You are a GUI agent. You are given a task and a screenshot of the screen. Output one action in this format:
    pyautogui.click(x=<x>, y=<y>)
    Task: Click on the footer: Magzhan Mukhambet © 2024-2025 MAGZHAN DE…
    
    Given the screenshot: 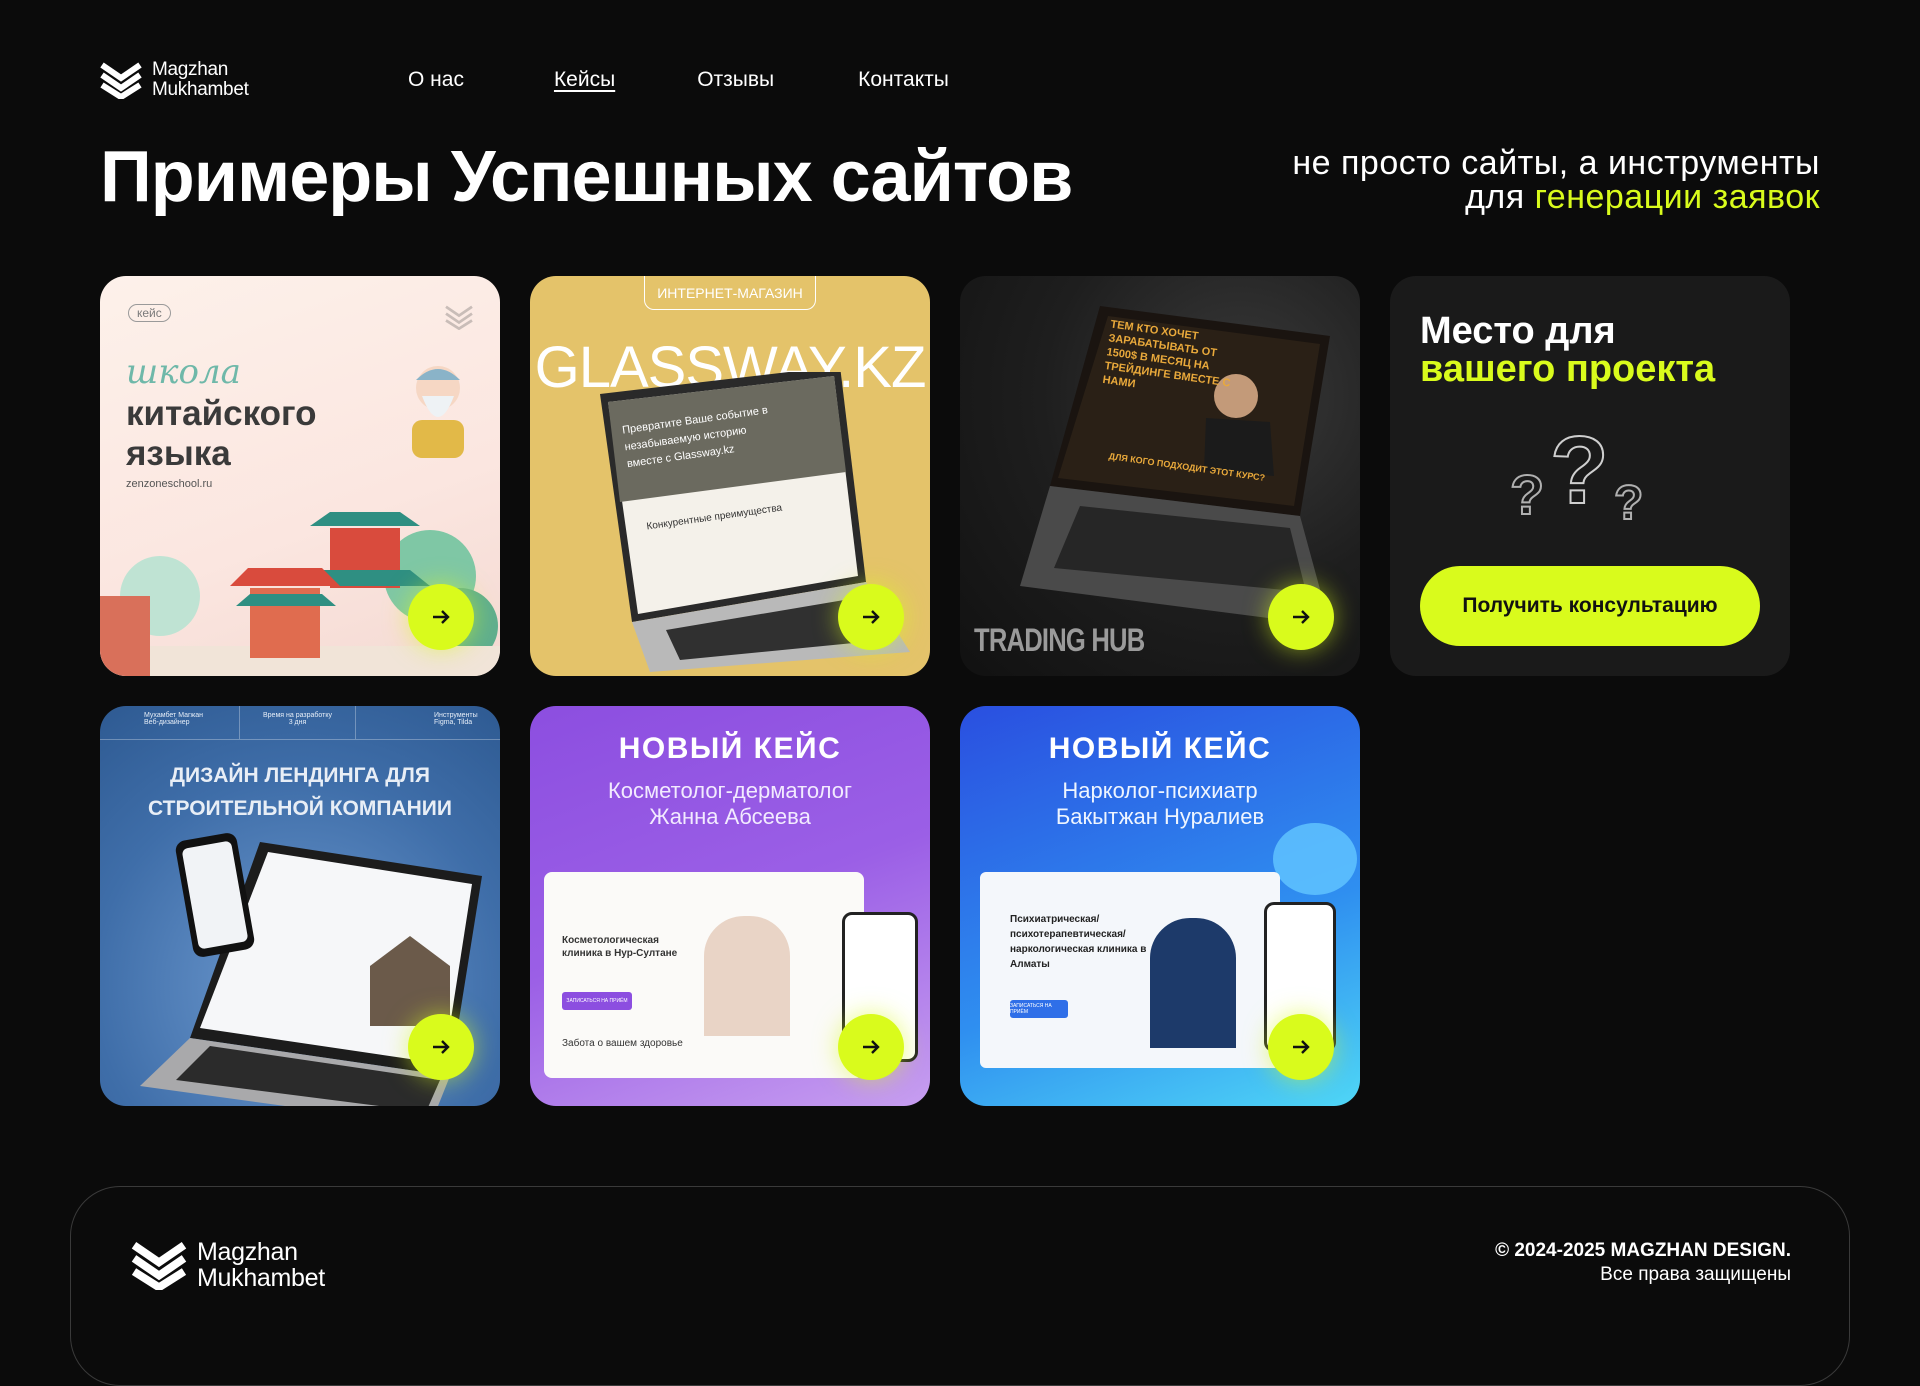 What is the action you would take?
    pyautogui.click(x=960, y=1286)
    